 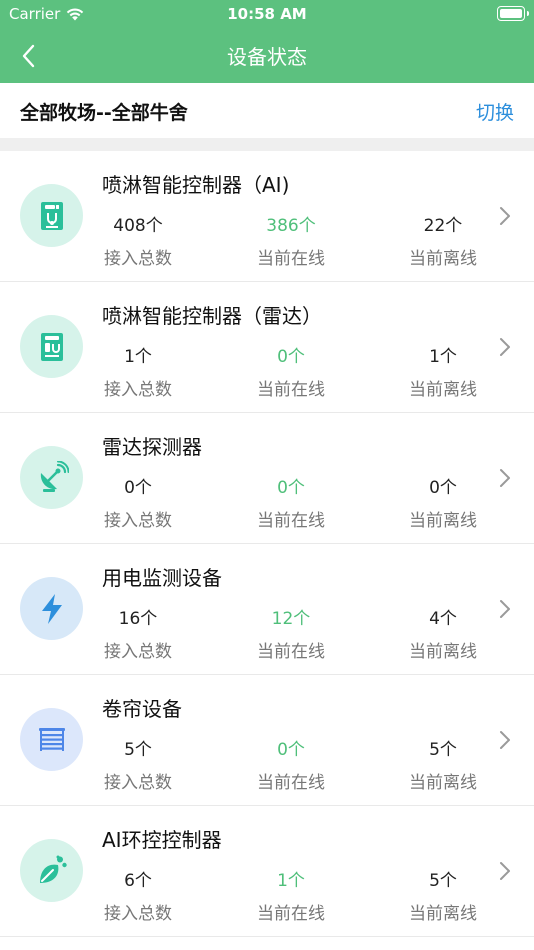 What do you see at coordinates (152, 447) in the screenshot?
I see `device-name: 雷达探测器` at bounding box center [152, 447].